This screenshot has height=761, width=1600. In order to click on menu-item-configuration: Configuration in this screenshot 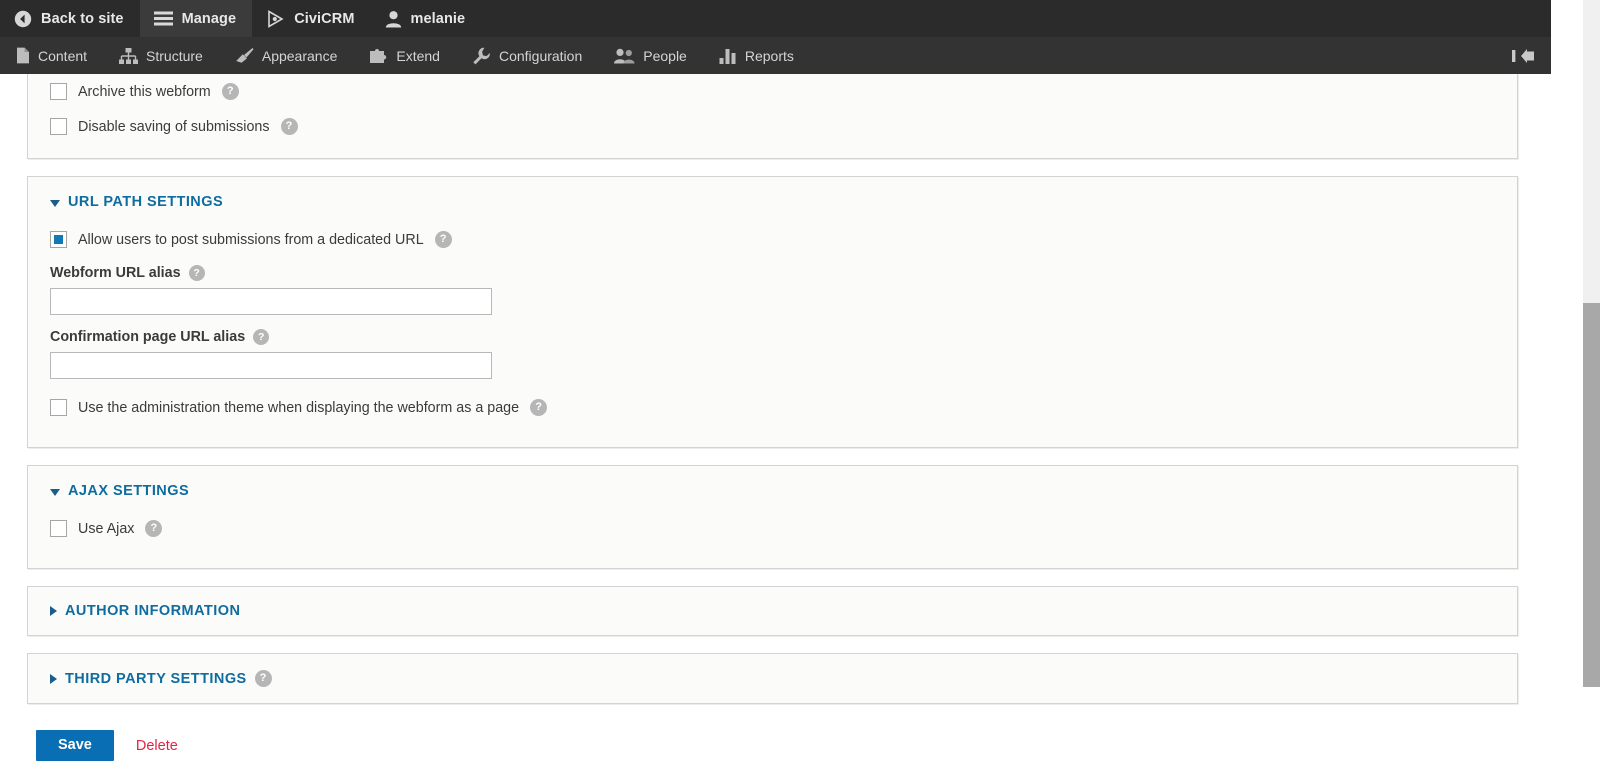, I will do `click(527, 55)`.